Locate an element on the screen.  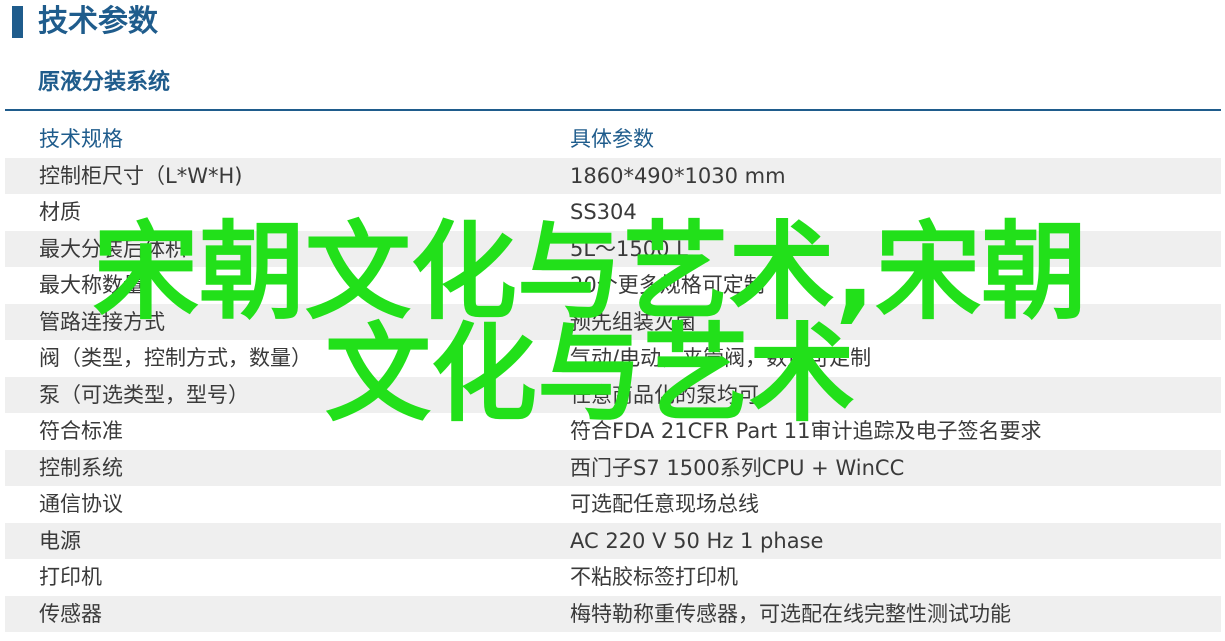
table-row: 通信协议 可选配任意现场总线 is located at coordinates (613, 504).